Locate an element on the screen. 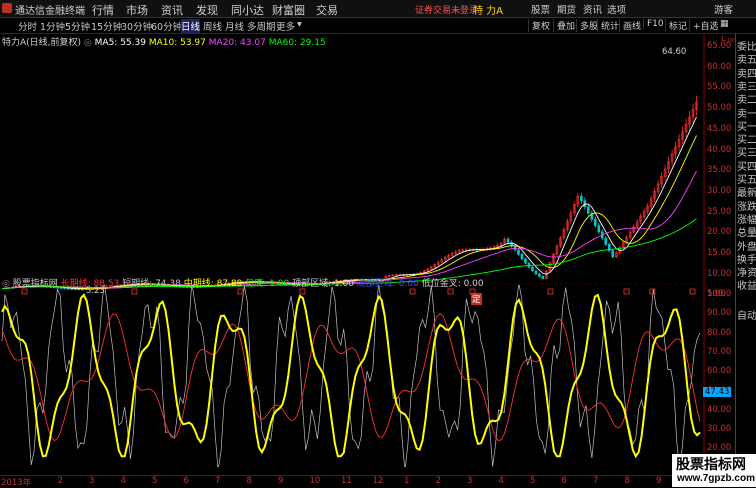  period-30min: 30分钟 is located at coordinates (136, 26).